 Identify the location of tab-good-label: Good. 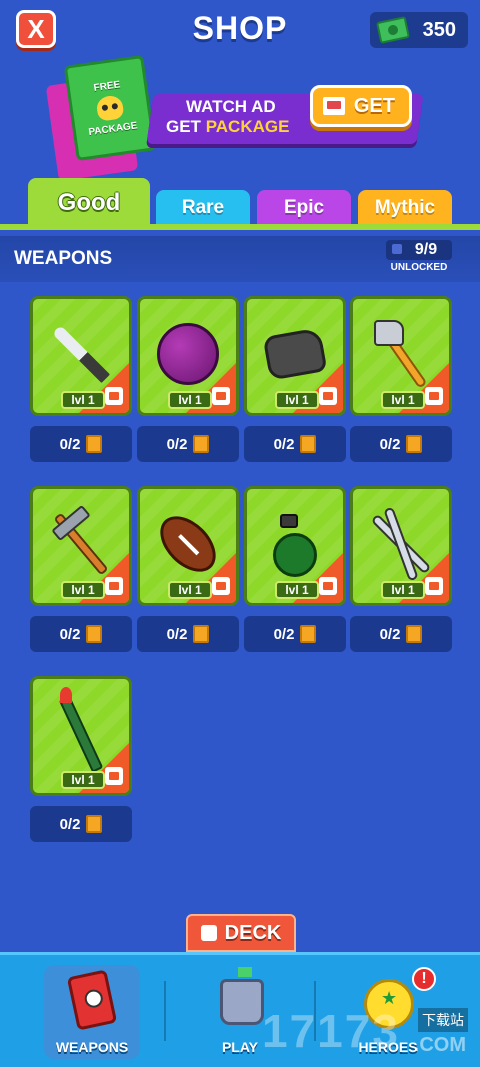
(89, 202).